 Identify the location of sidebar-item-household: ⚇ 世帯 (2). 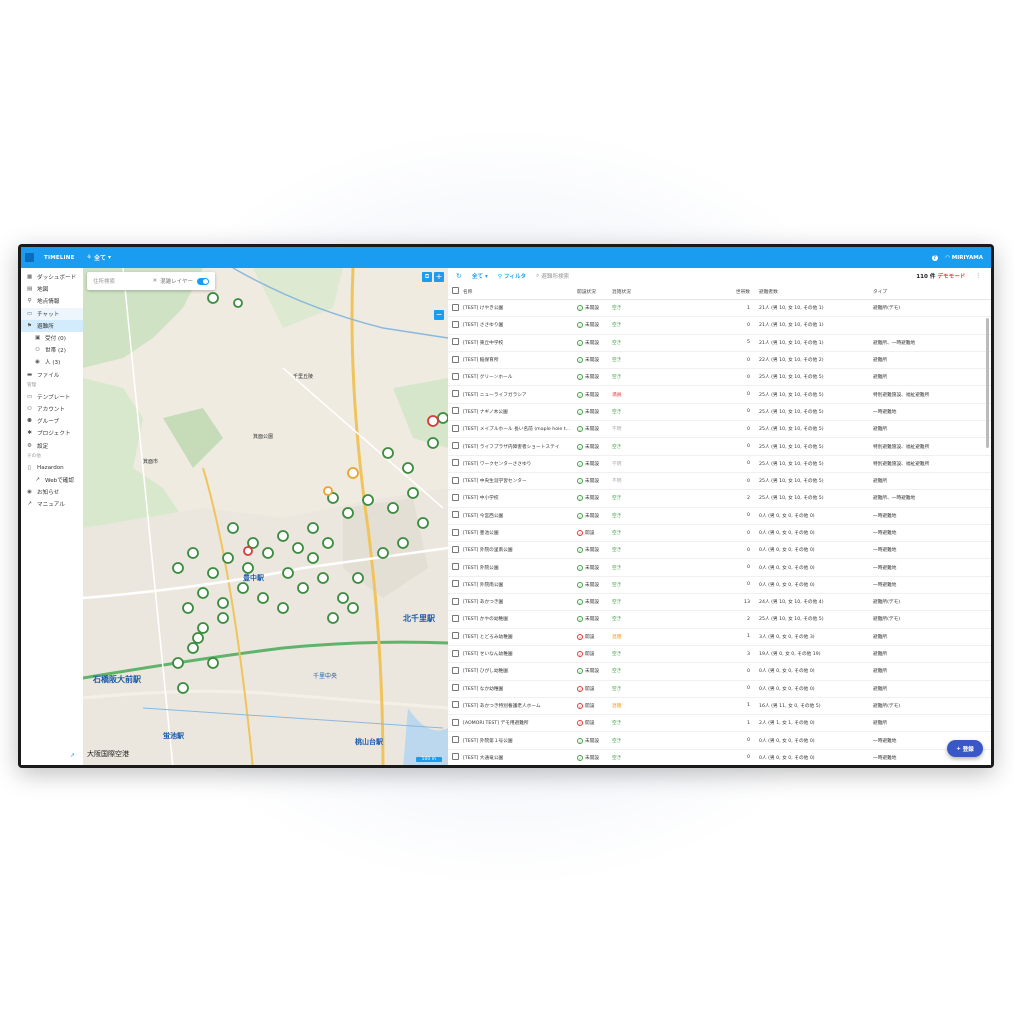
(52, 350).